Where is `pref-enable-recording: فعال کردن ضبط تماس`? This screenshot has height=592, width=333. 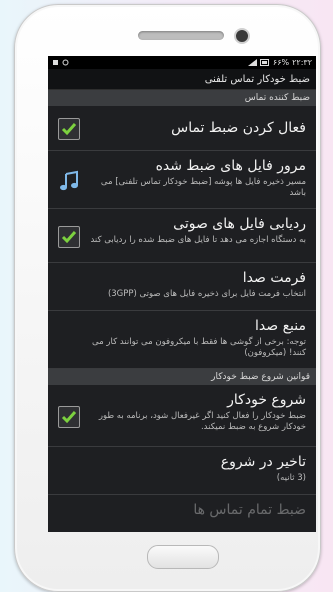
pref-enable-recording: فعال کردن ضبط تماس is located at coordinates (182, 128).